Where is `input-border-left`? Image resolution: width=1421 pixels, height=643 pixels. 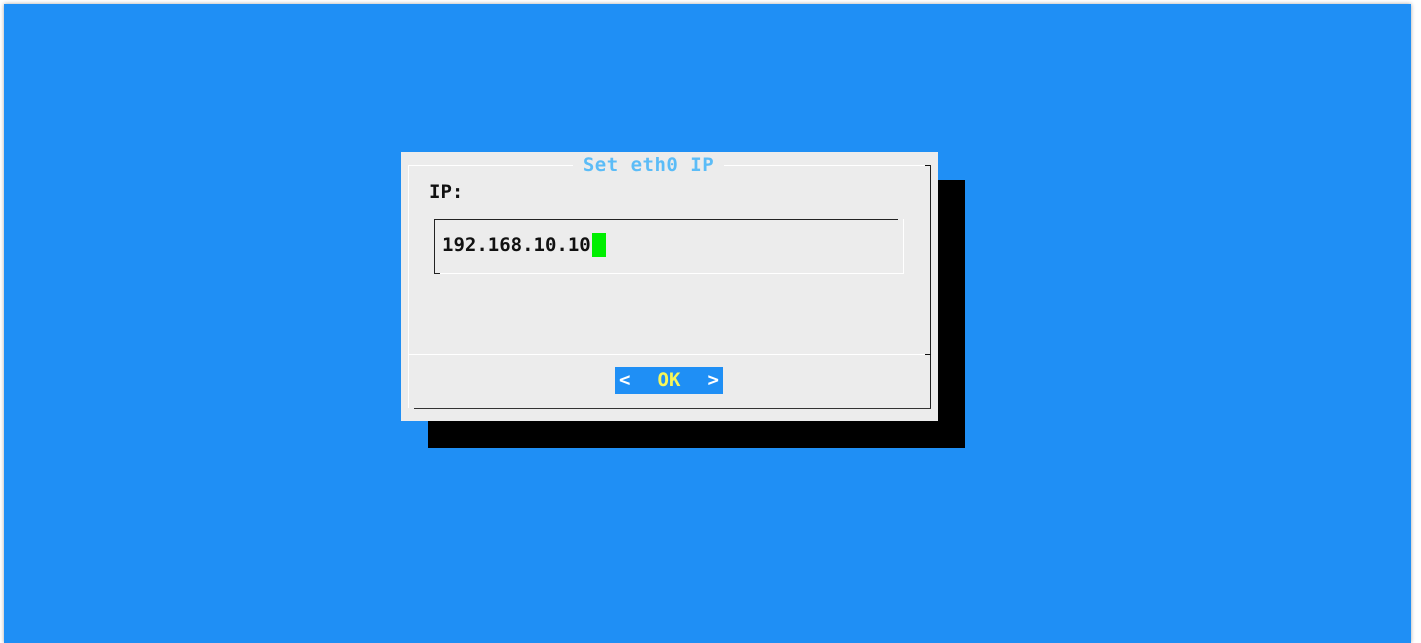 input-border-left is located at coordinates (434, 246).